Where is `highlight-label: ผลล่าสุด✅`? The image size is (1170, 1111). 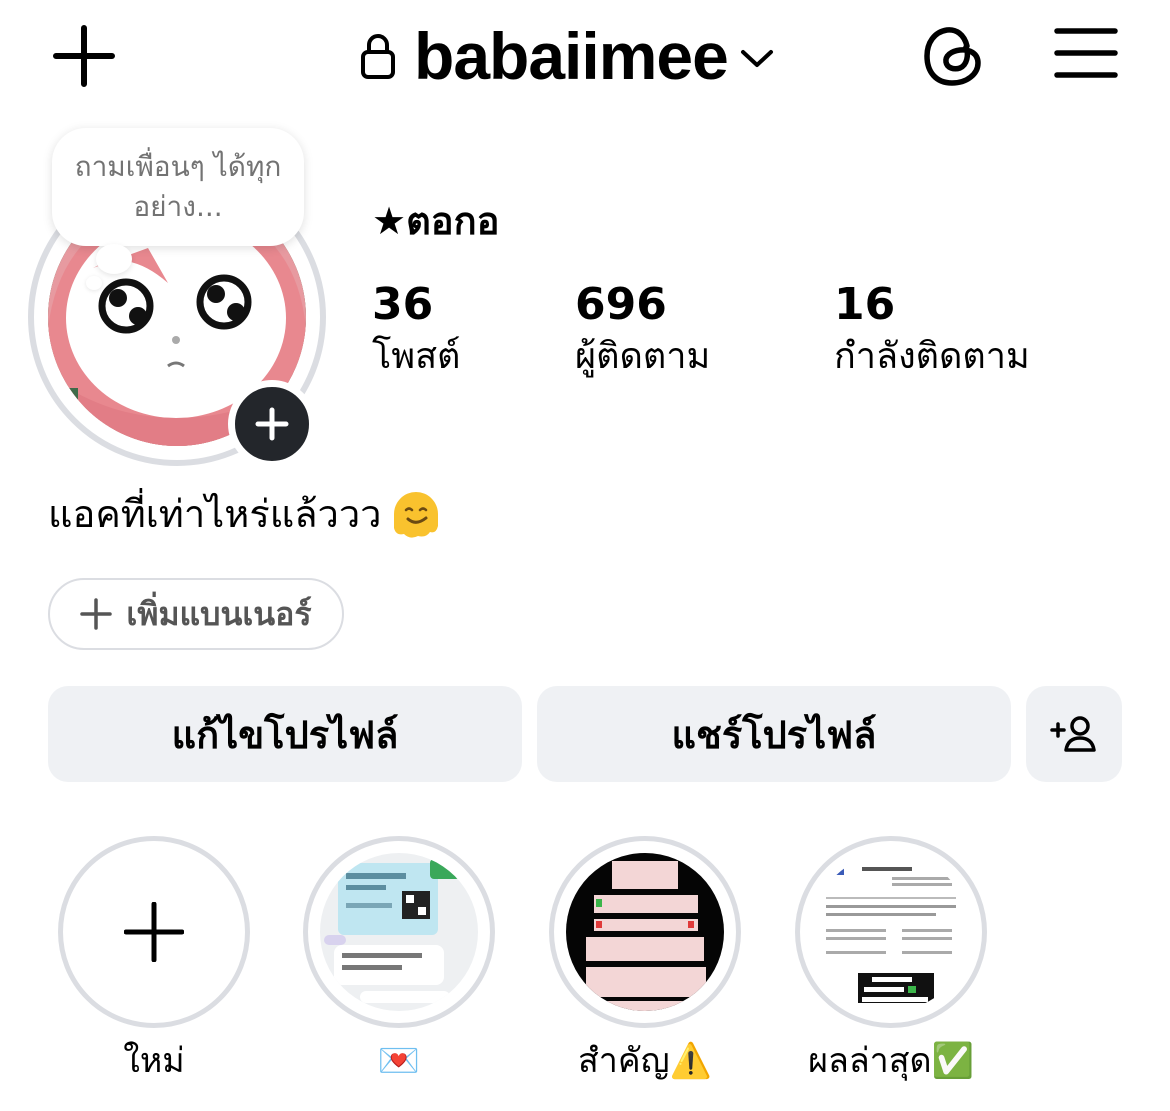
highlight-label: ผลล่าสุด✅ is located at coordinates (891, 1061).